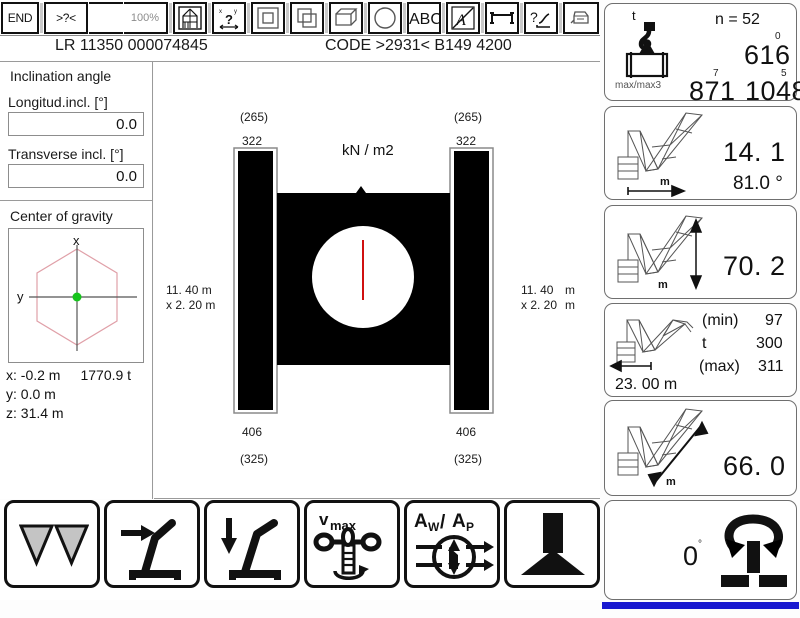 The width and height of the screenshot is (800, 618). I want to click on load-value-616: 616, so click(767, 55).